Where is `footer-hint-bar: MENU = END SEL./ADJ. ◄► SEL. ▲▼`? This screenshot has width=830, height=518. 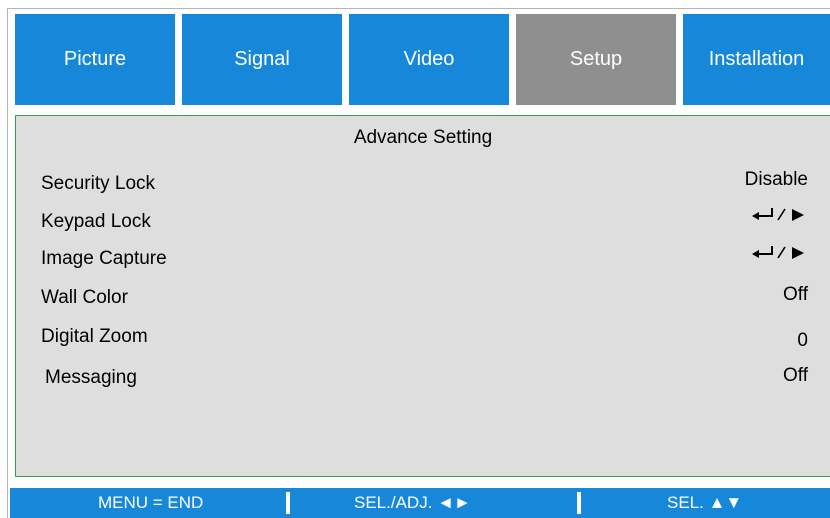 footer-hint-bar: MENU = END SEL./ADJ. ◄► SEL. ▲▼ is located at coordinates (420, 503).